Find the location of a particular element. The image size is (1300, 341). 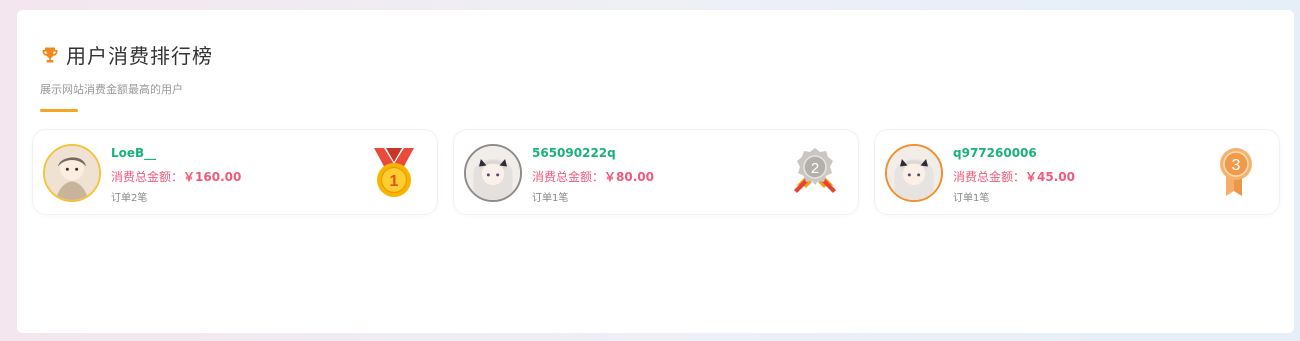

user-name: q977260006 is located at coordinates (1014, 153).